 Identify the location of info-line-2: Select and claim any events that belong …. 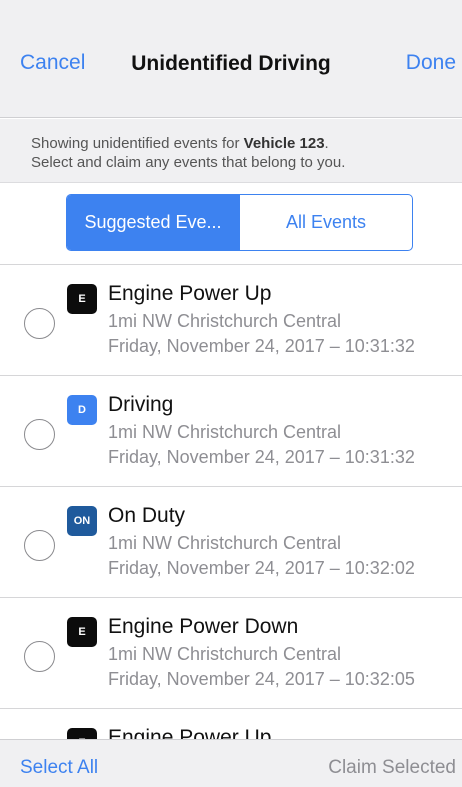
(188, 162).